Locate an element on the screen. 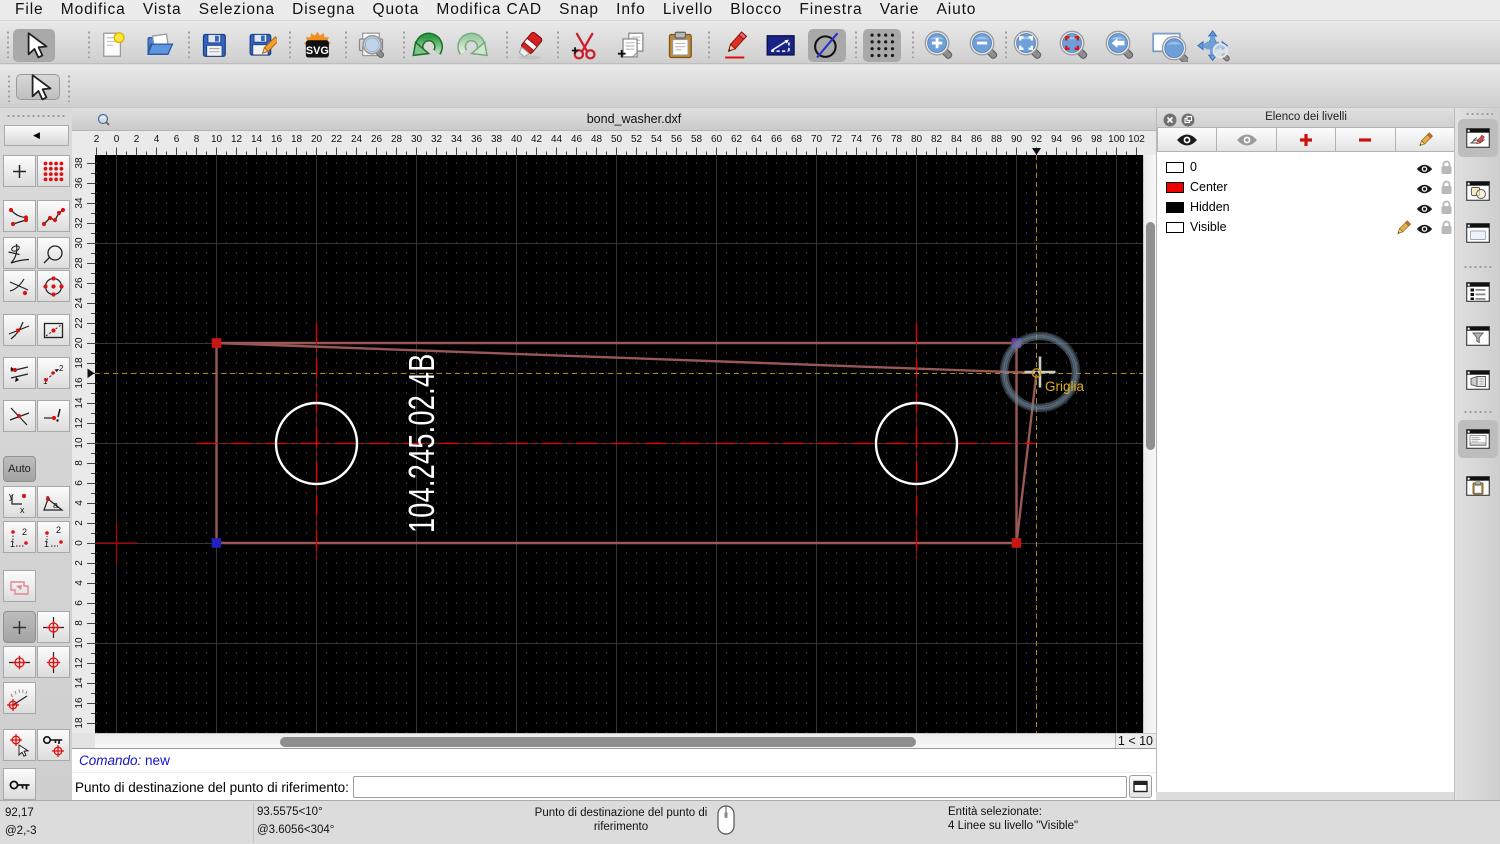  svg-text: SVG is located at coordinates (317, 51).